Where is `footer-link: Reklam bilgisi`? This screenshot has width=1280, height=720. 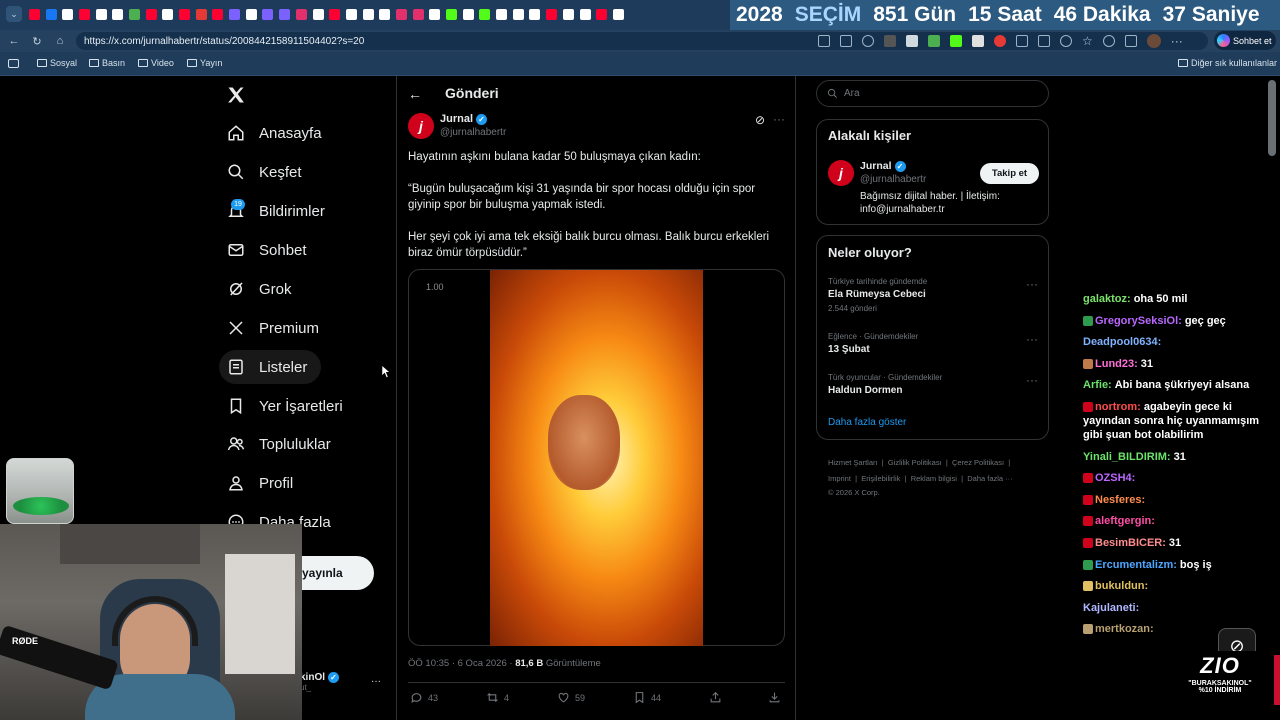 footer-link: Reklam bilgisi is located at coordinates (934, 478).